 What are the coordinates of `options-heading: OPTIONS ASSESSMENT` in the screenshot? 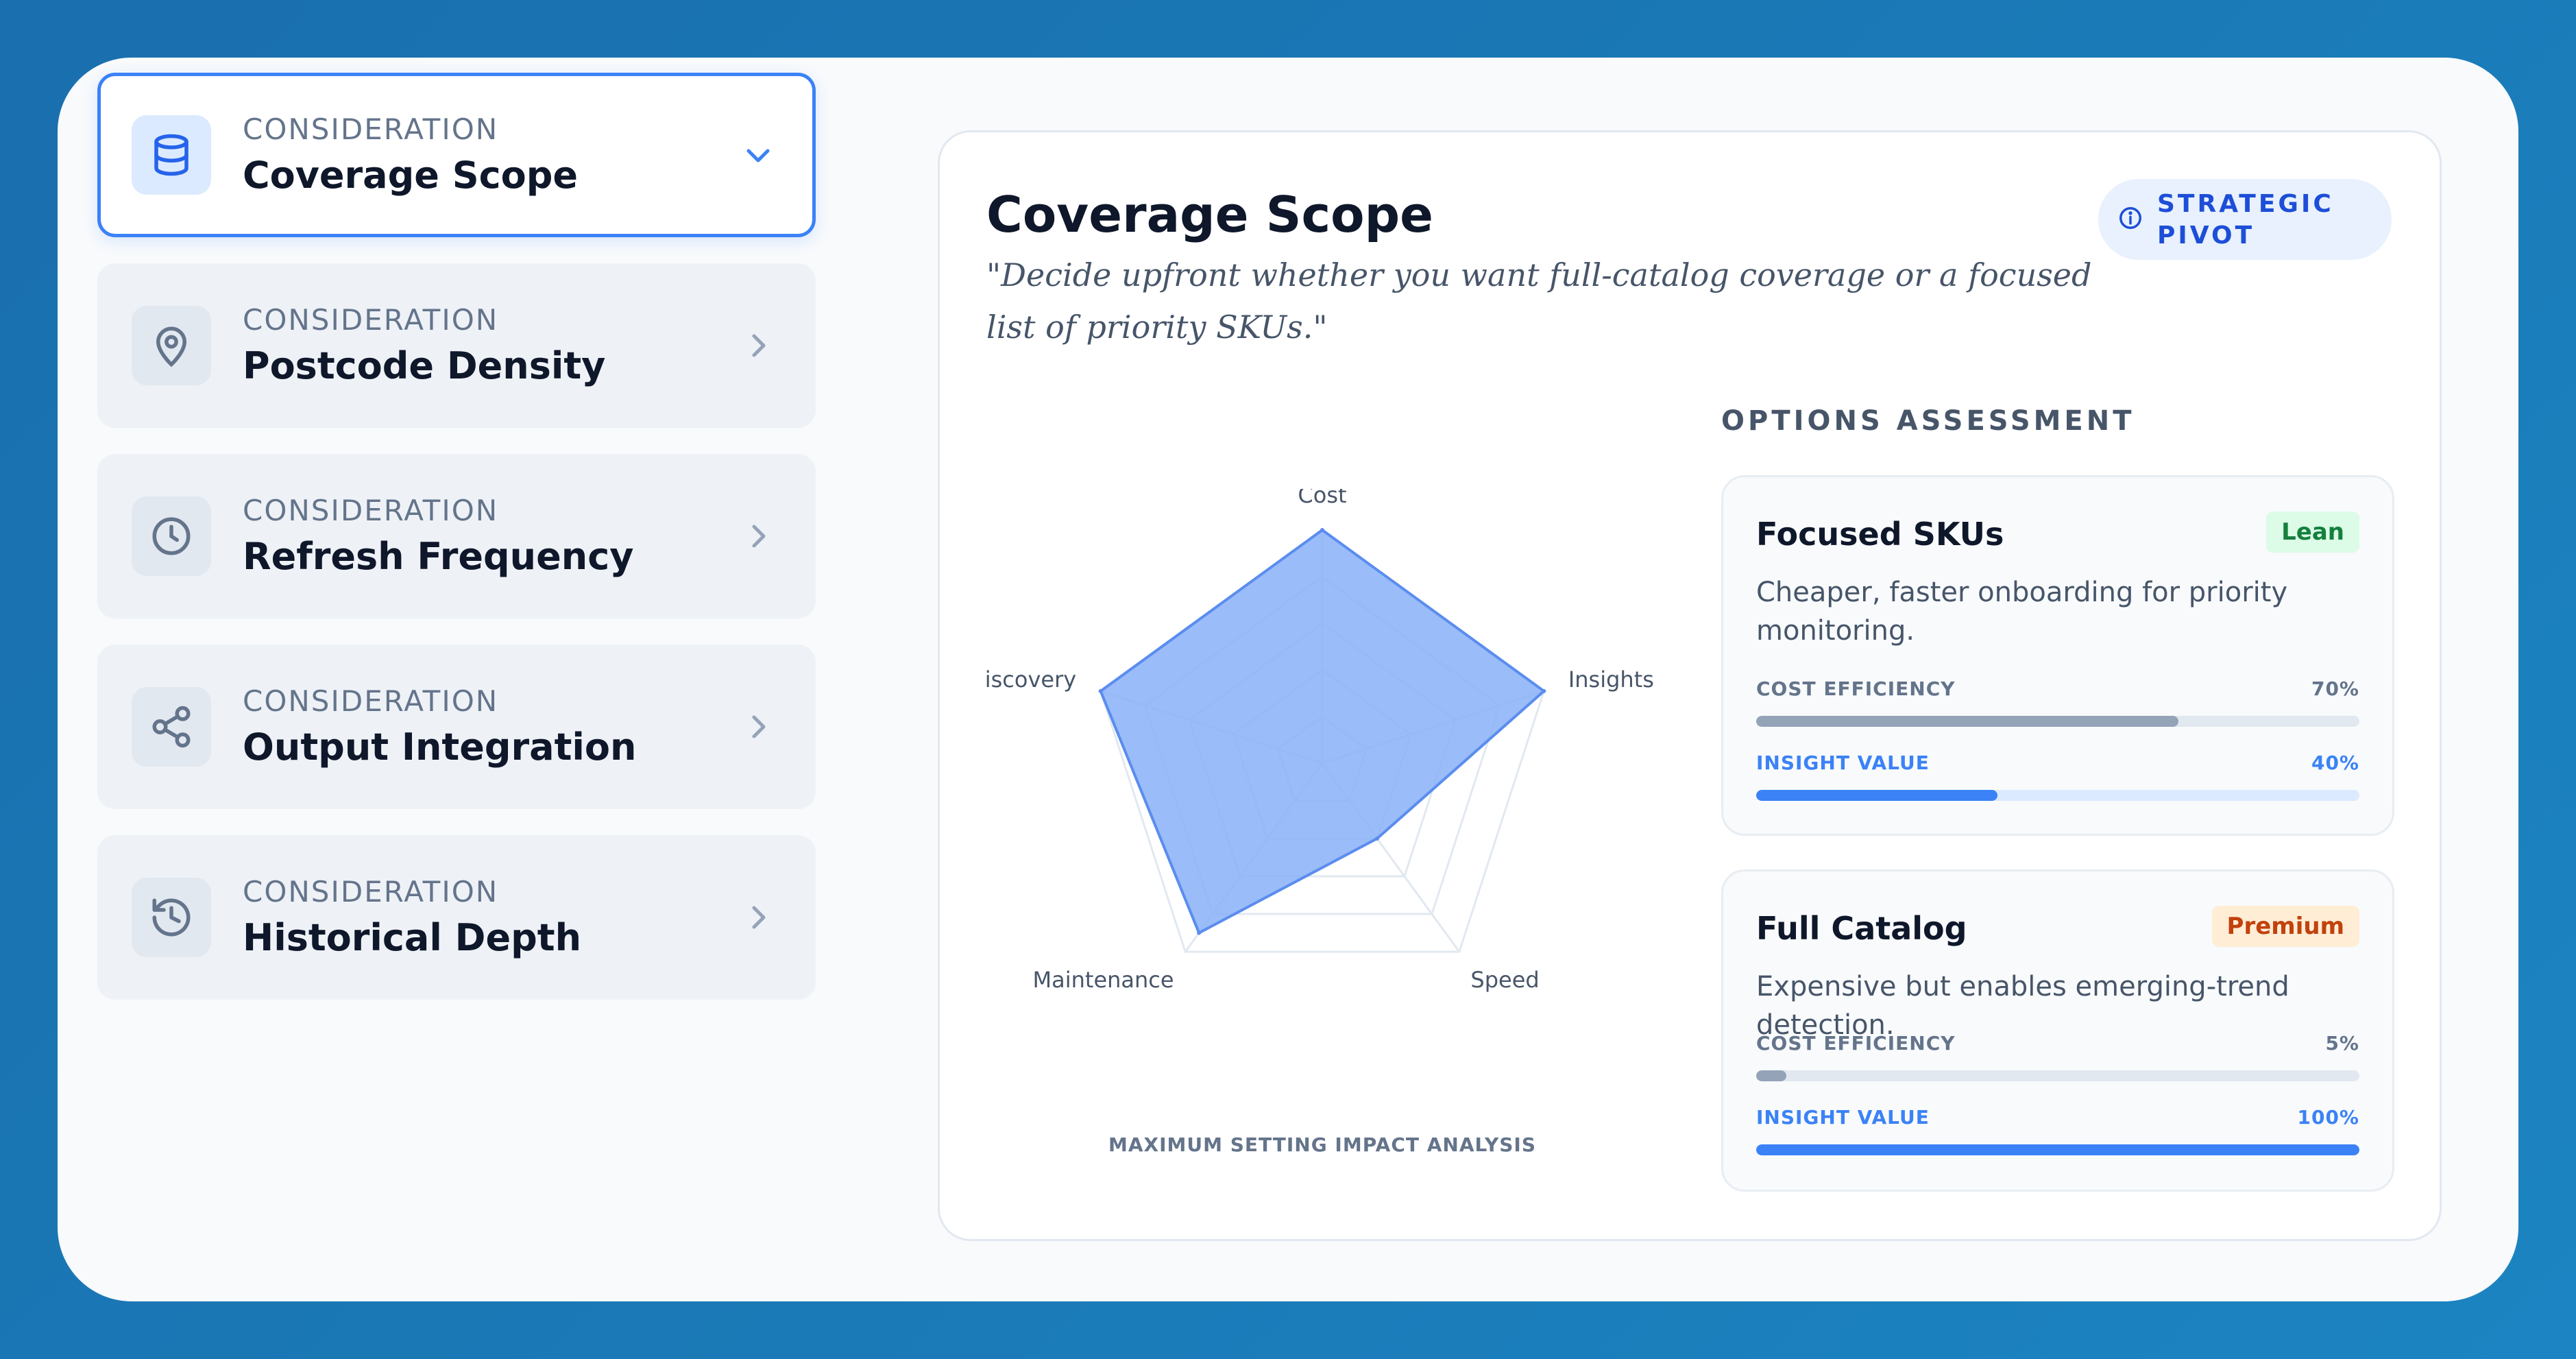 It's located at (1928, 421).